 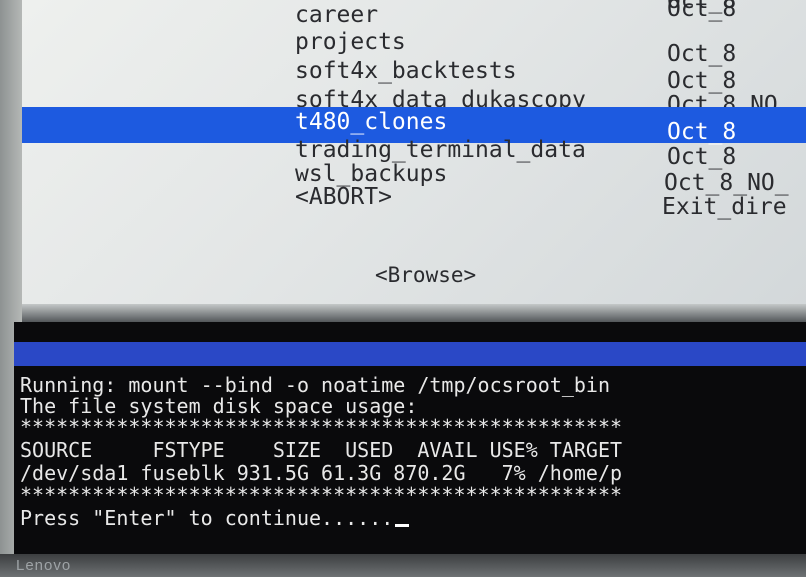 What do you see at coordinates (350, 42) in the screenshot?
I see `item-name: projects` at bounding box center [350, 42].